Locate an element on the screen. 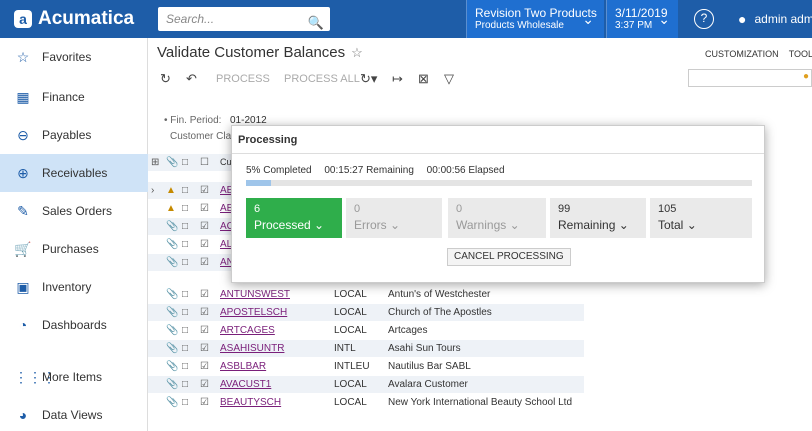 Image resolution: width=812 pixels, height=431 pixels. sidebar-item-label: Dashboards is located at coordinates (74, 325).